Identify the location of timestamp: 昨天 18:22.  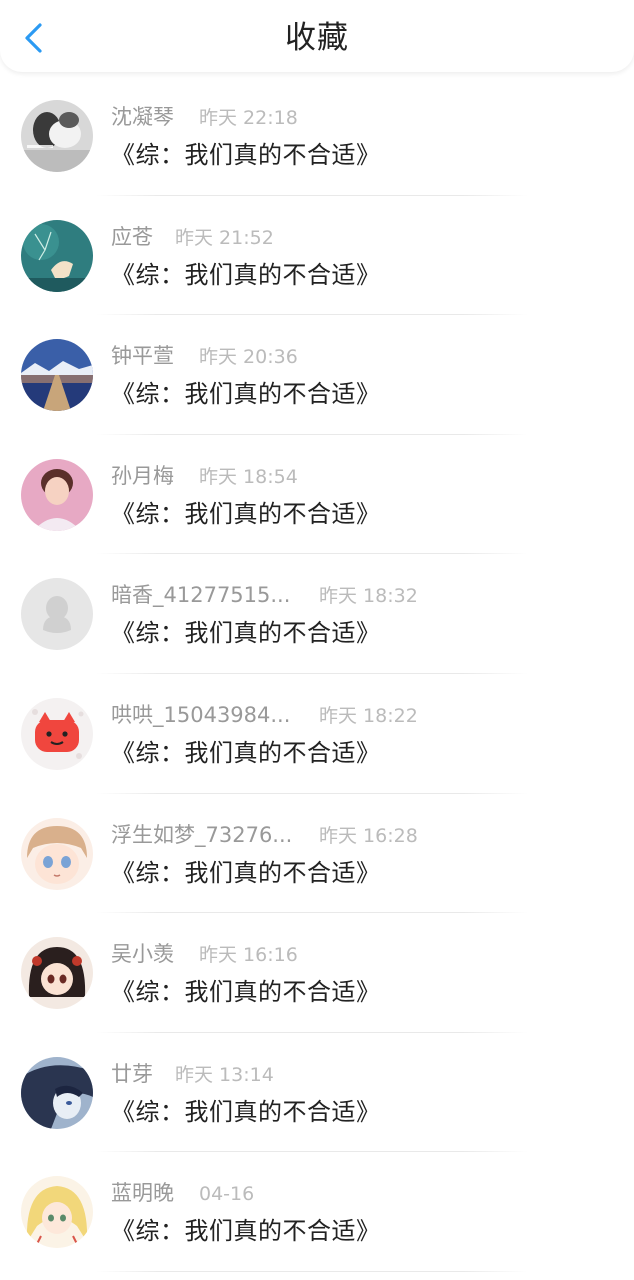
(368, 715).